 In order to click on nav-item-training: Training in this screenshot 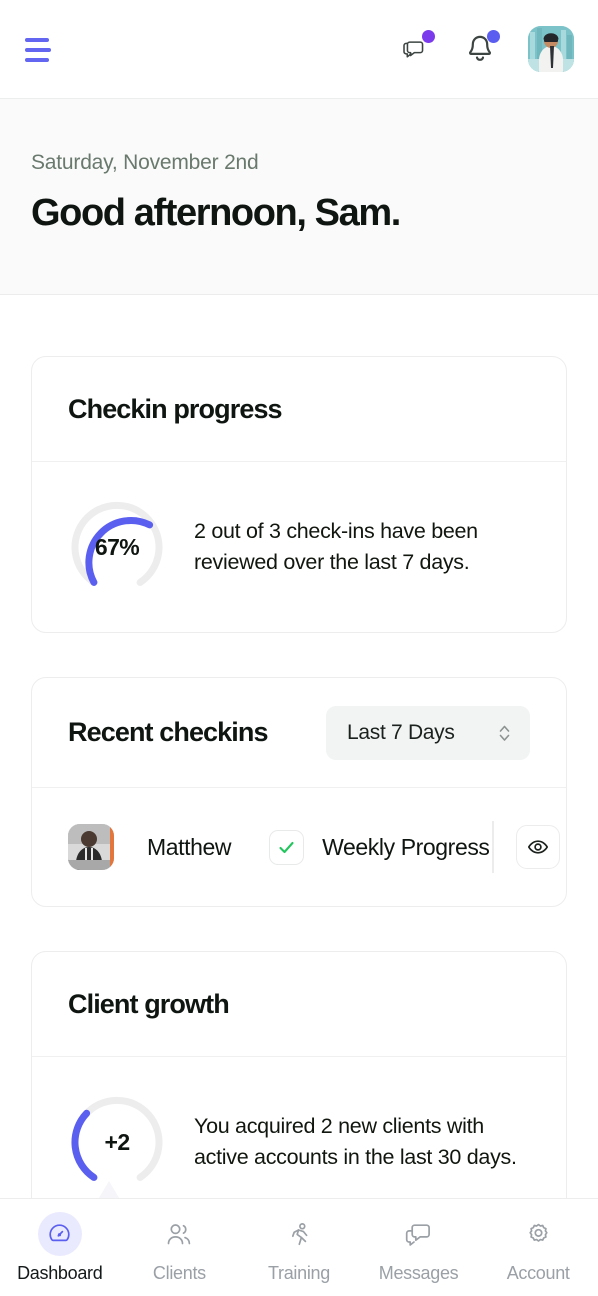, I will do `click(299, 1248)`.